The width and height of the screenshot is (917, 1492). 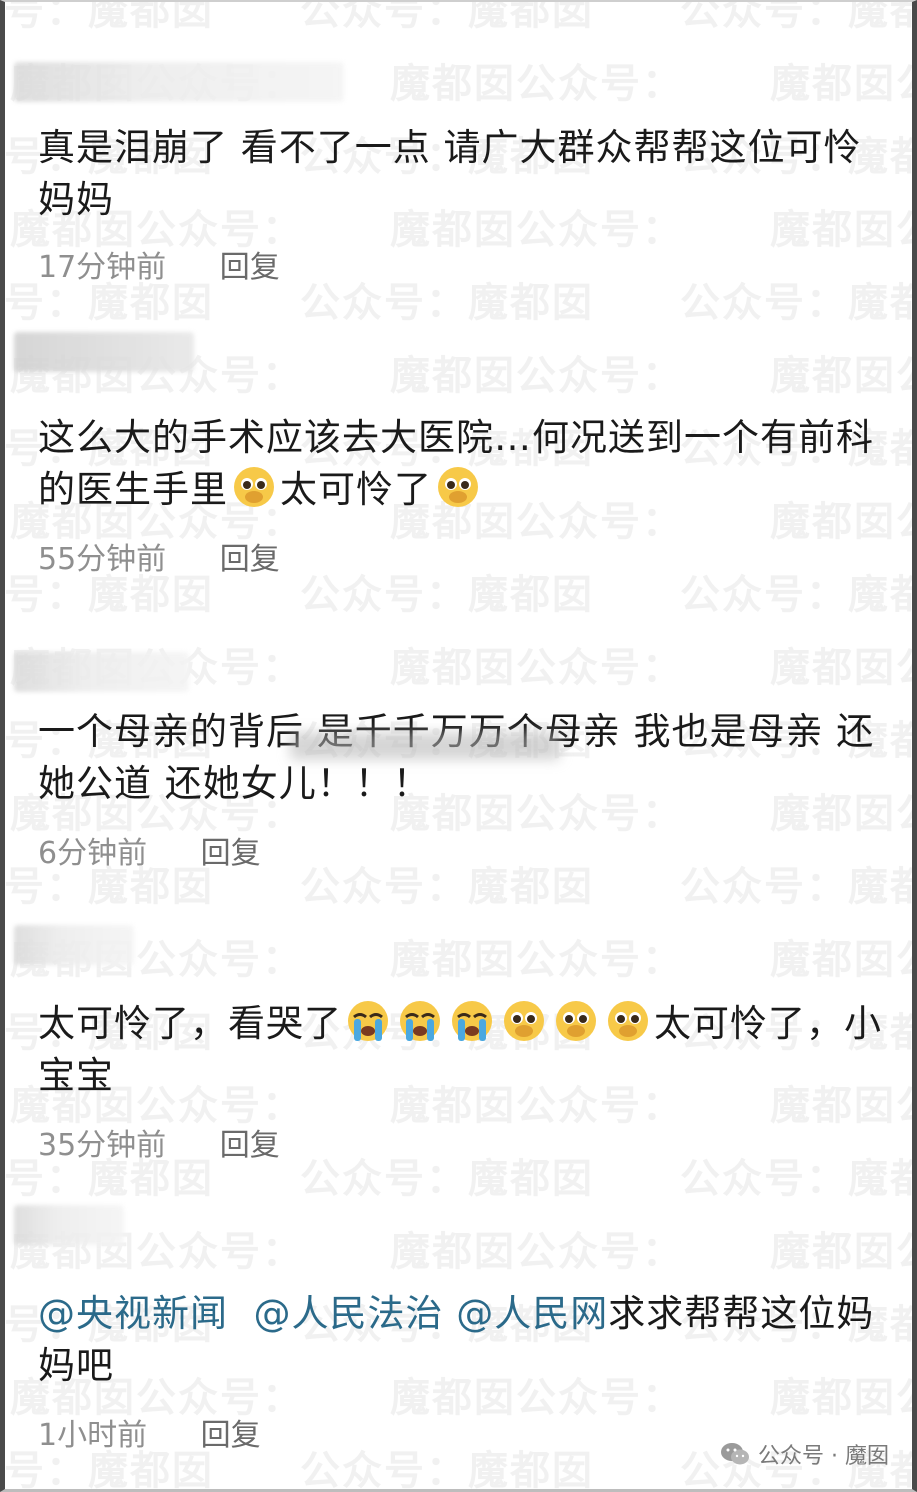 What do you see at coordinates (190, 1023) in the screenshot?
I see `comment-text-part: 太可怜了，看哭了` at bounding box center [190, 1023].